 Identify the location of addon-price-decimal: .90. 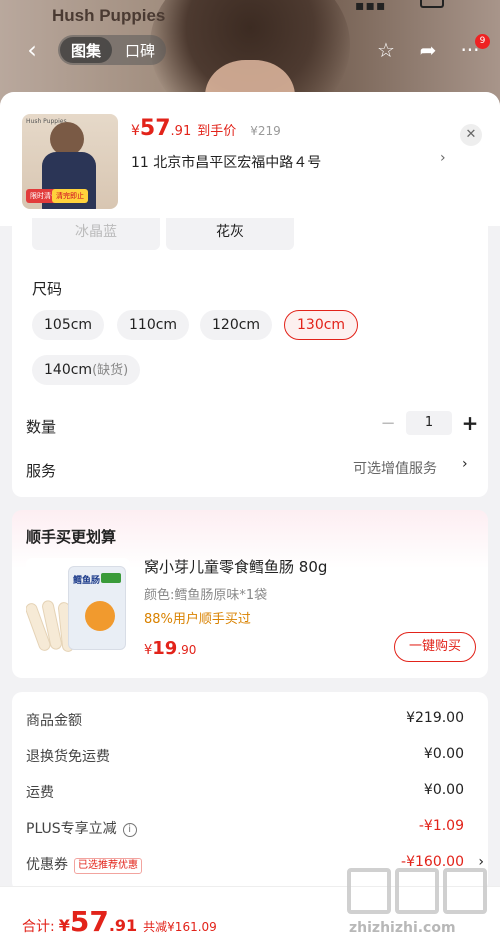
(187, 650).